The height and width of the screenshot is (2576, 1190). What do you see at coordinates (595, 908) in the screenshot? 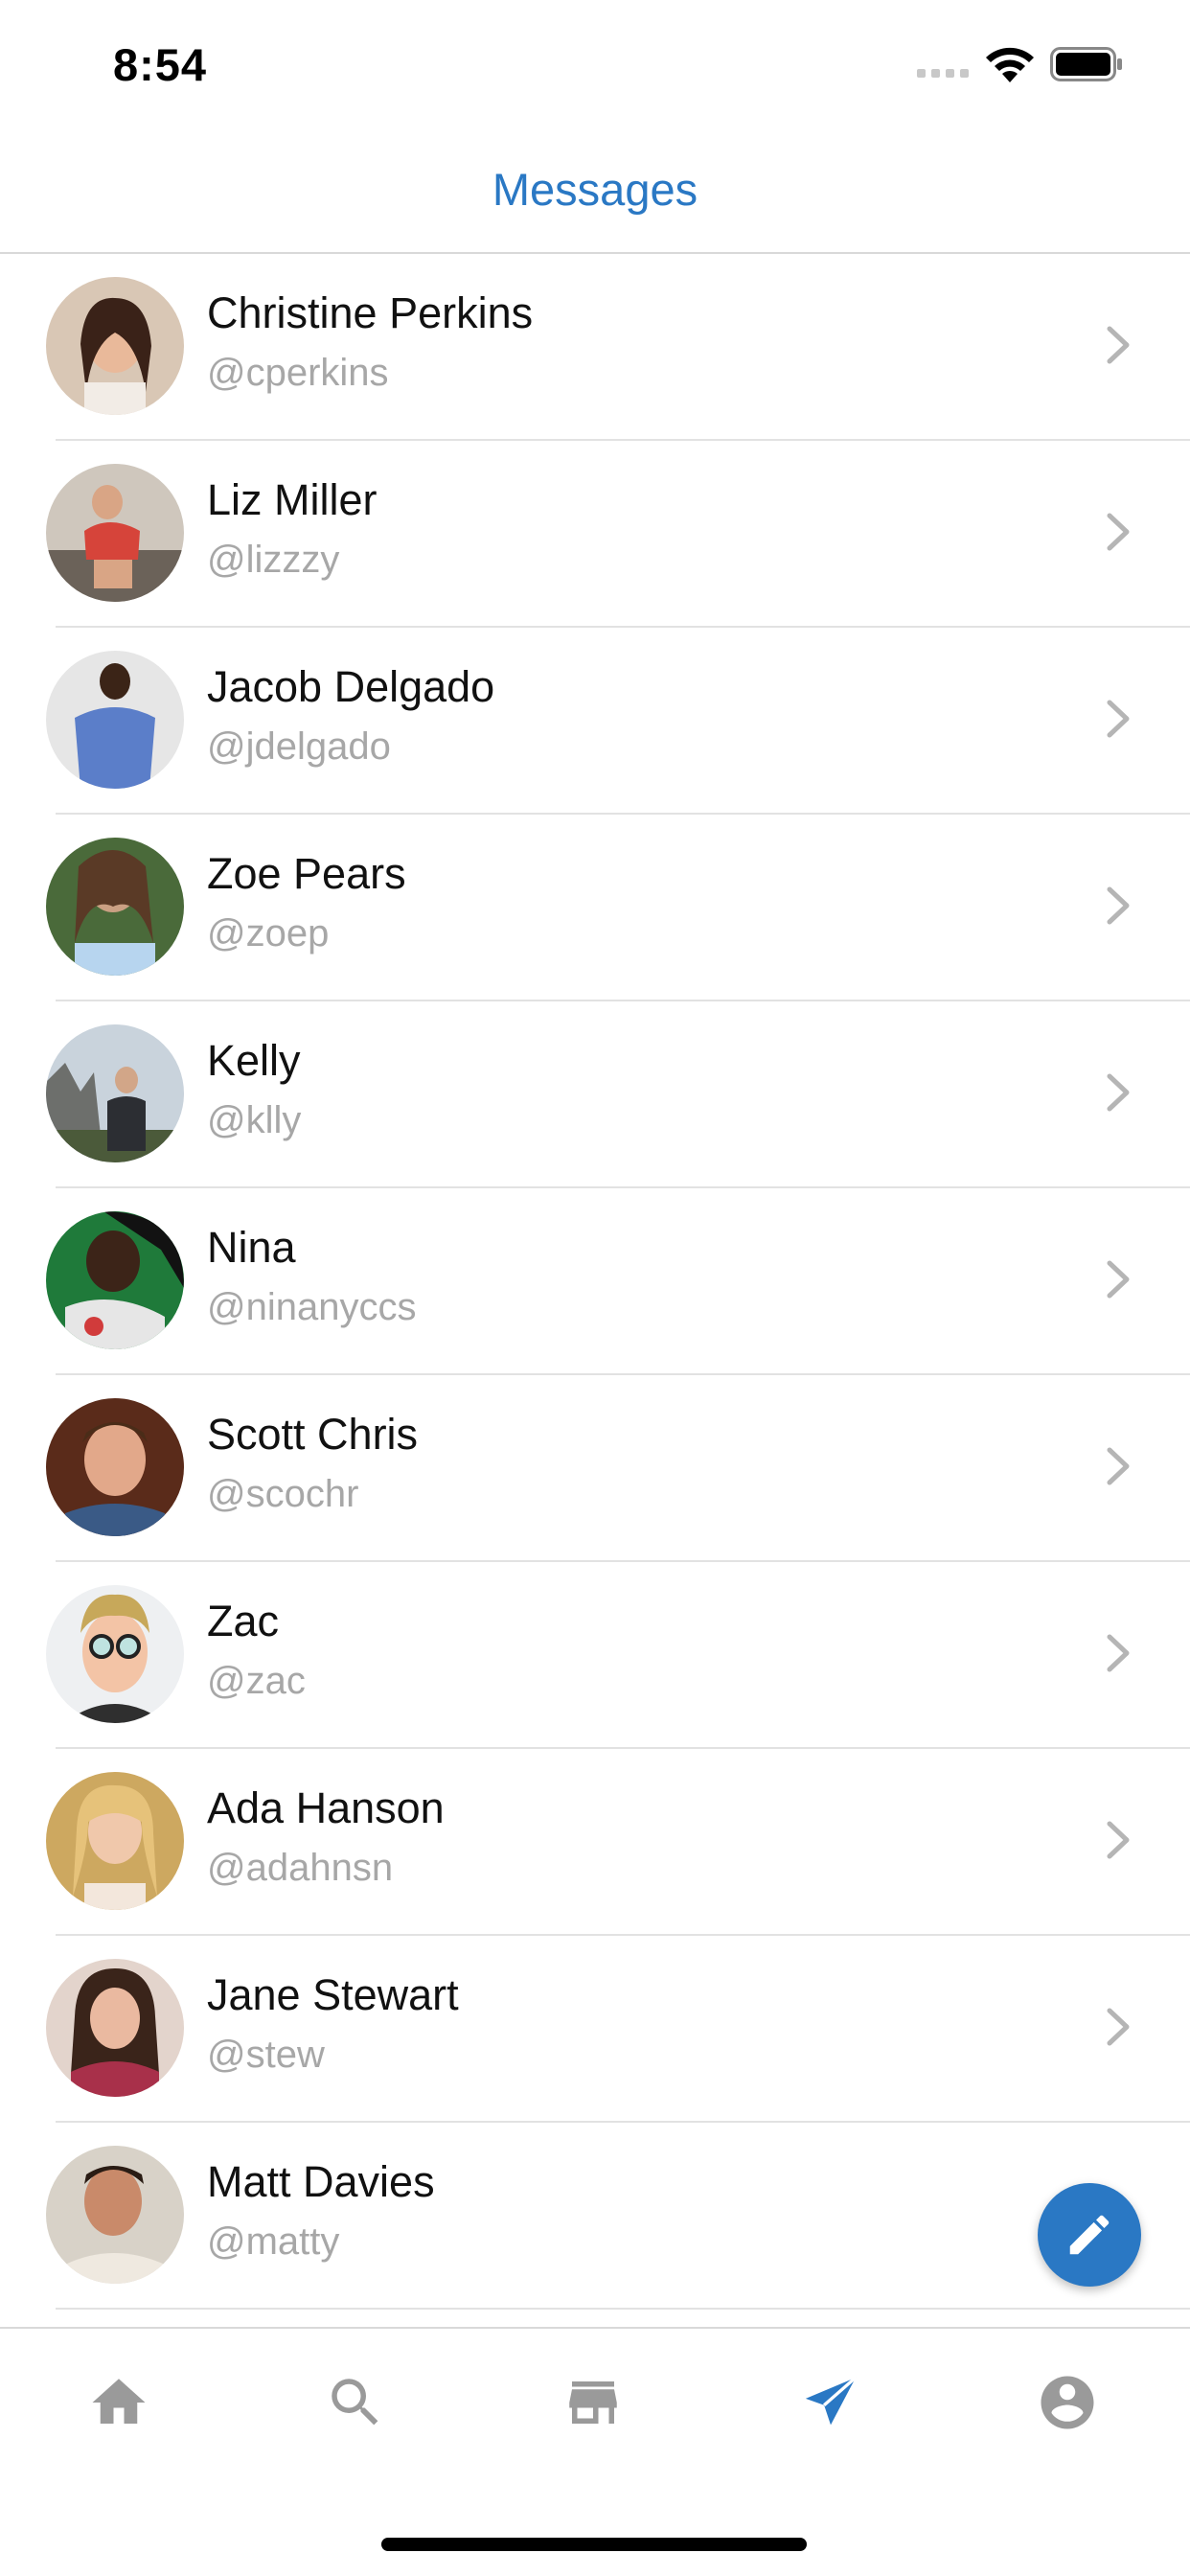
I see `list-item: Zoe Pears @zoep` at bounding box center [595, 908].